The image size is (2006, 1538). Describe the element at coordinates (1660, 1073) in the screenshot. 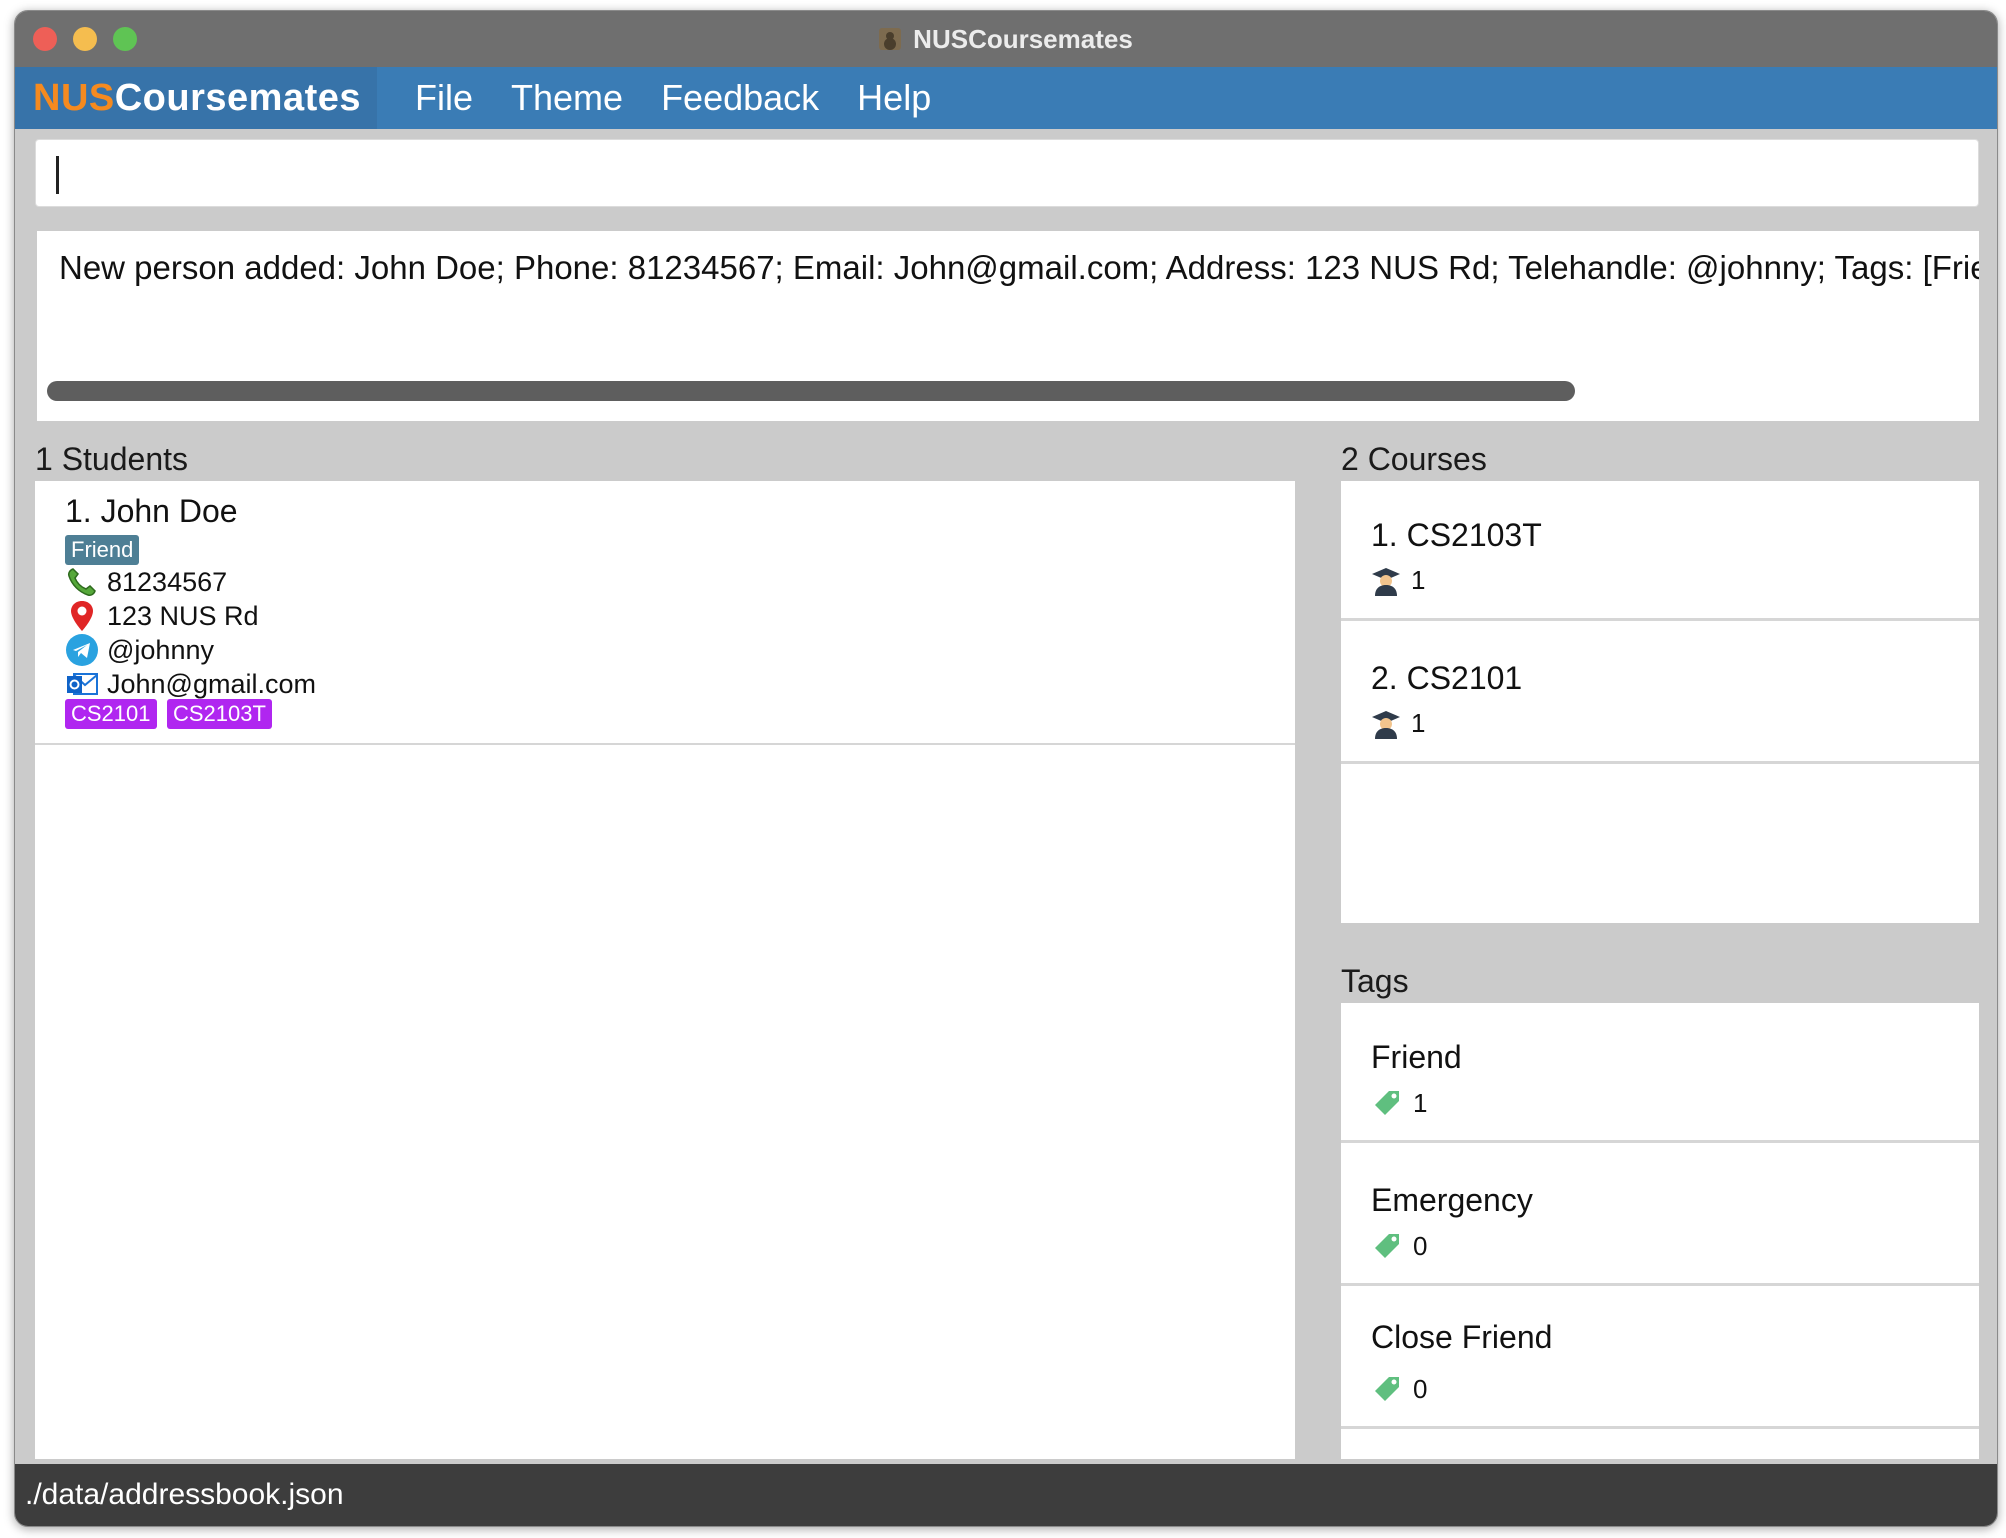

I see `tag-card: Friend 1` at that location.